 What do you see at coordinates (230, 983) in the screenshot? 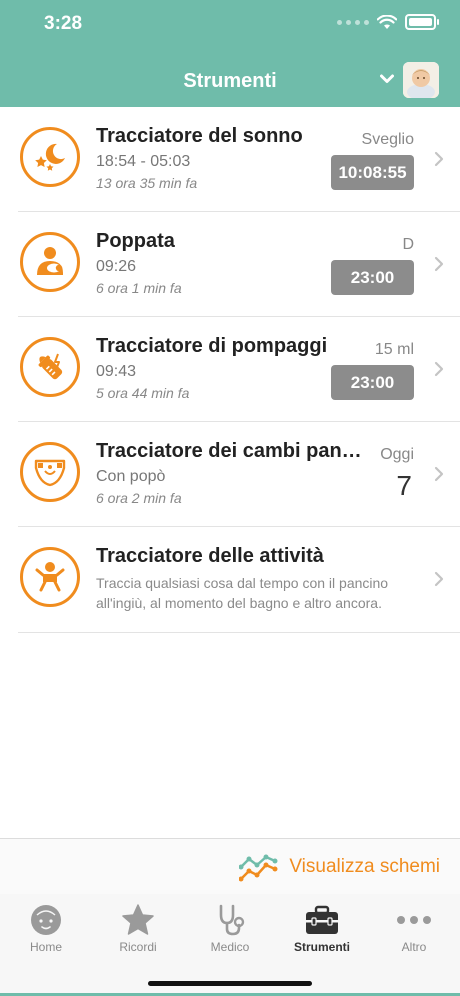
I see `home-indicator` at bounding box center [230, 983].